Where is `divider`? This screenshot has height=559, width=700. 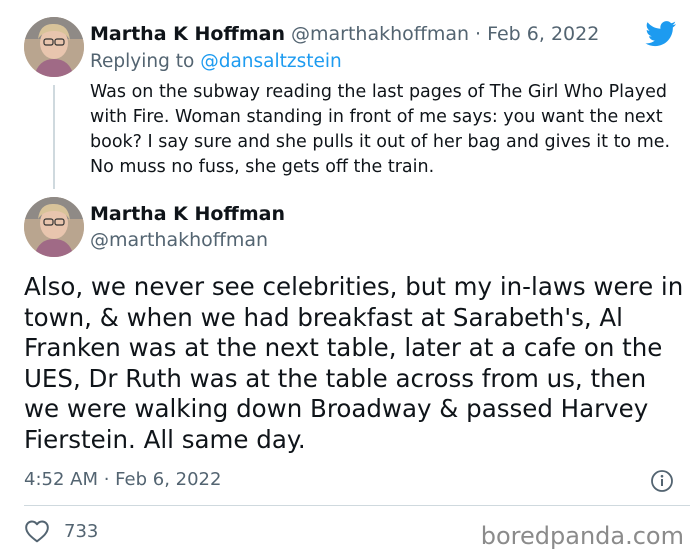 divider is located at coordinates (357, 505).